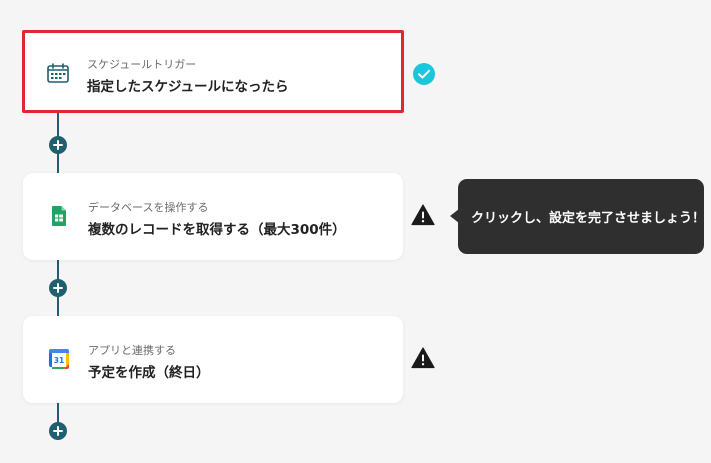  I want to click on google-calendar-icon: 31, so click(59, 359).